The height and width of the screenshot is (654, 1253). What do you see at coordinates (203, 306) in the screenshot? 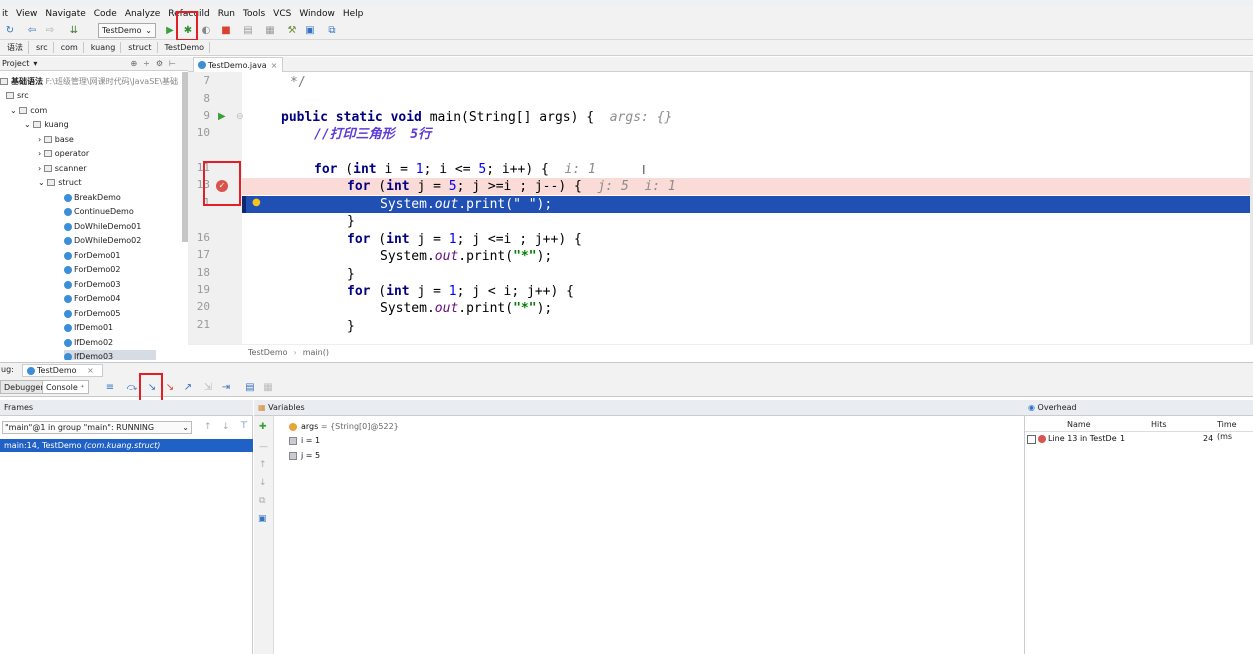
I see `line-number: 20` at bounding box center [203, 306].